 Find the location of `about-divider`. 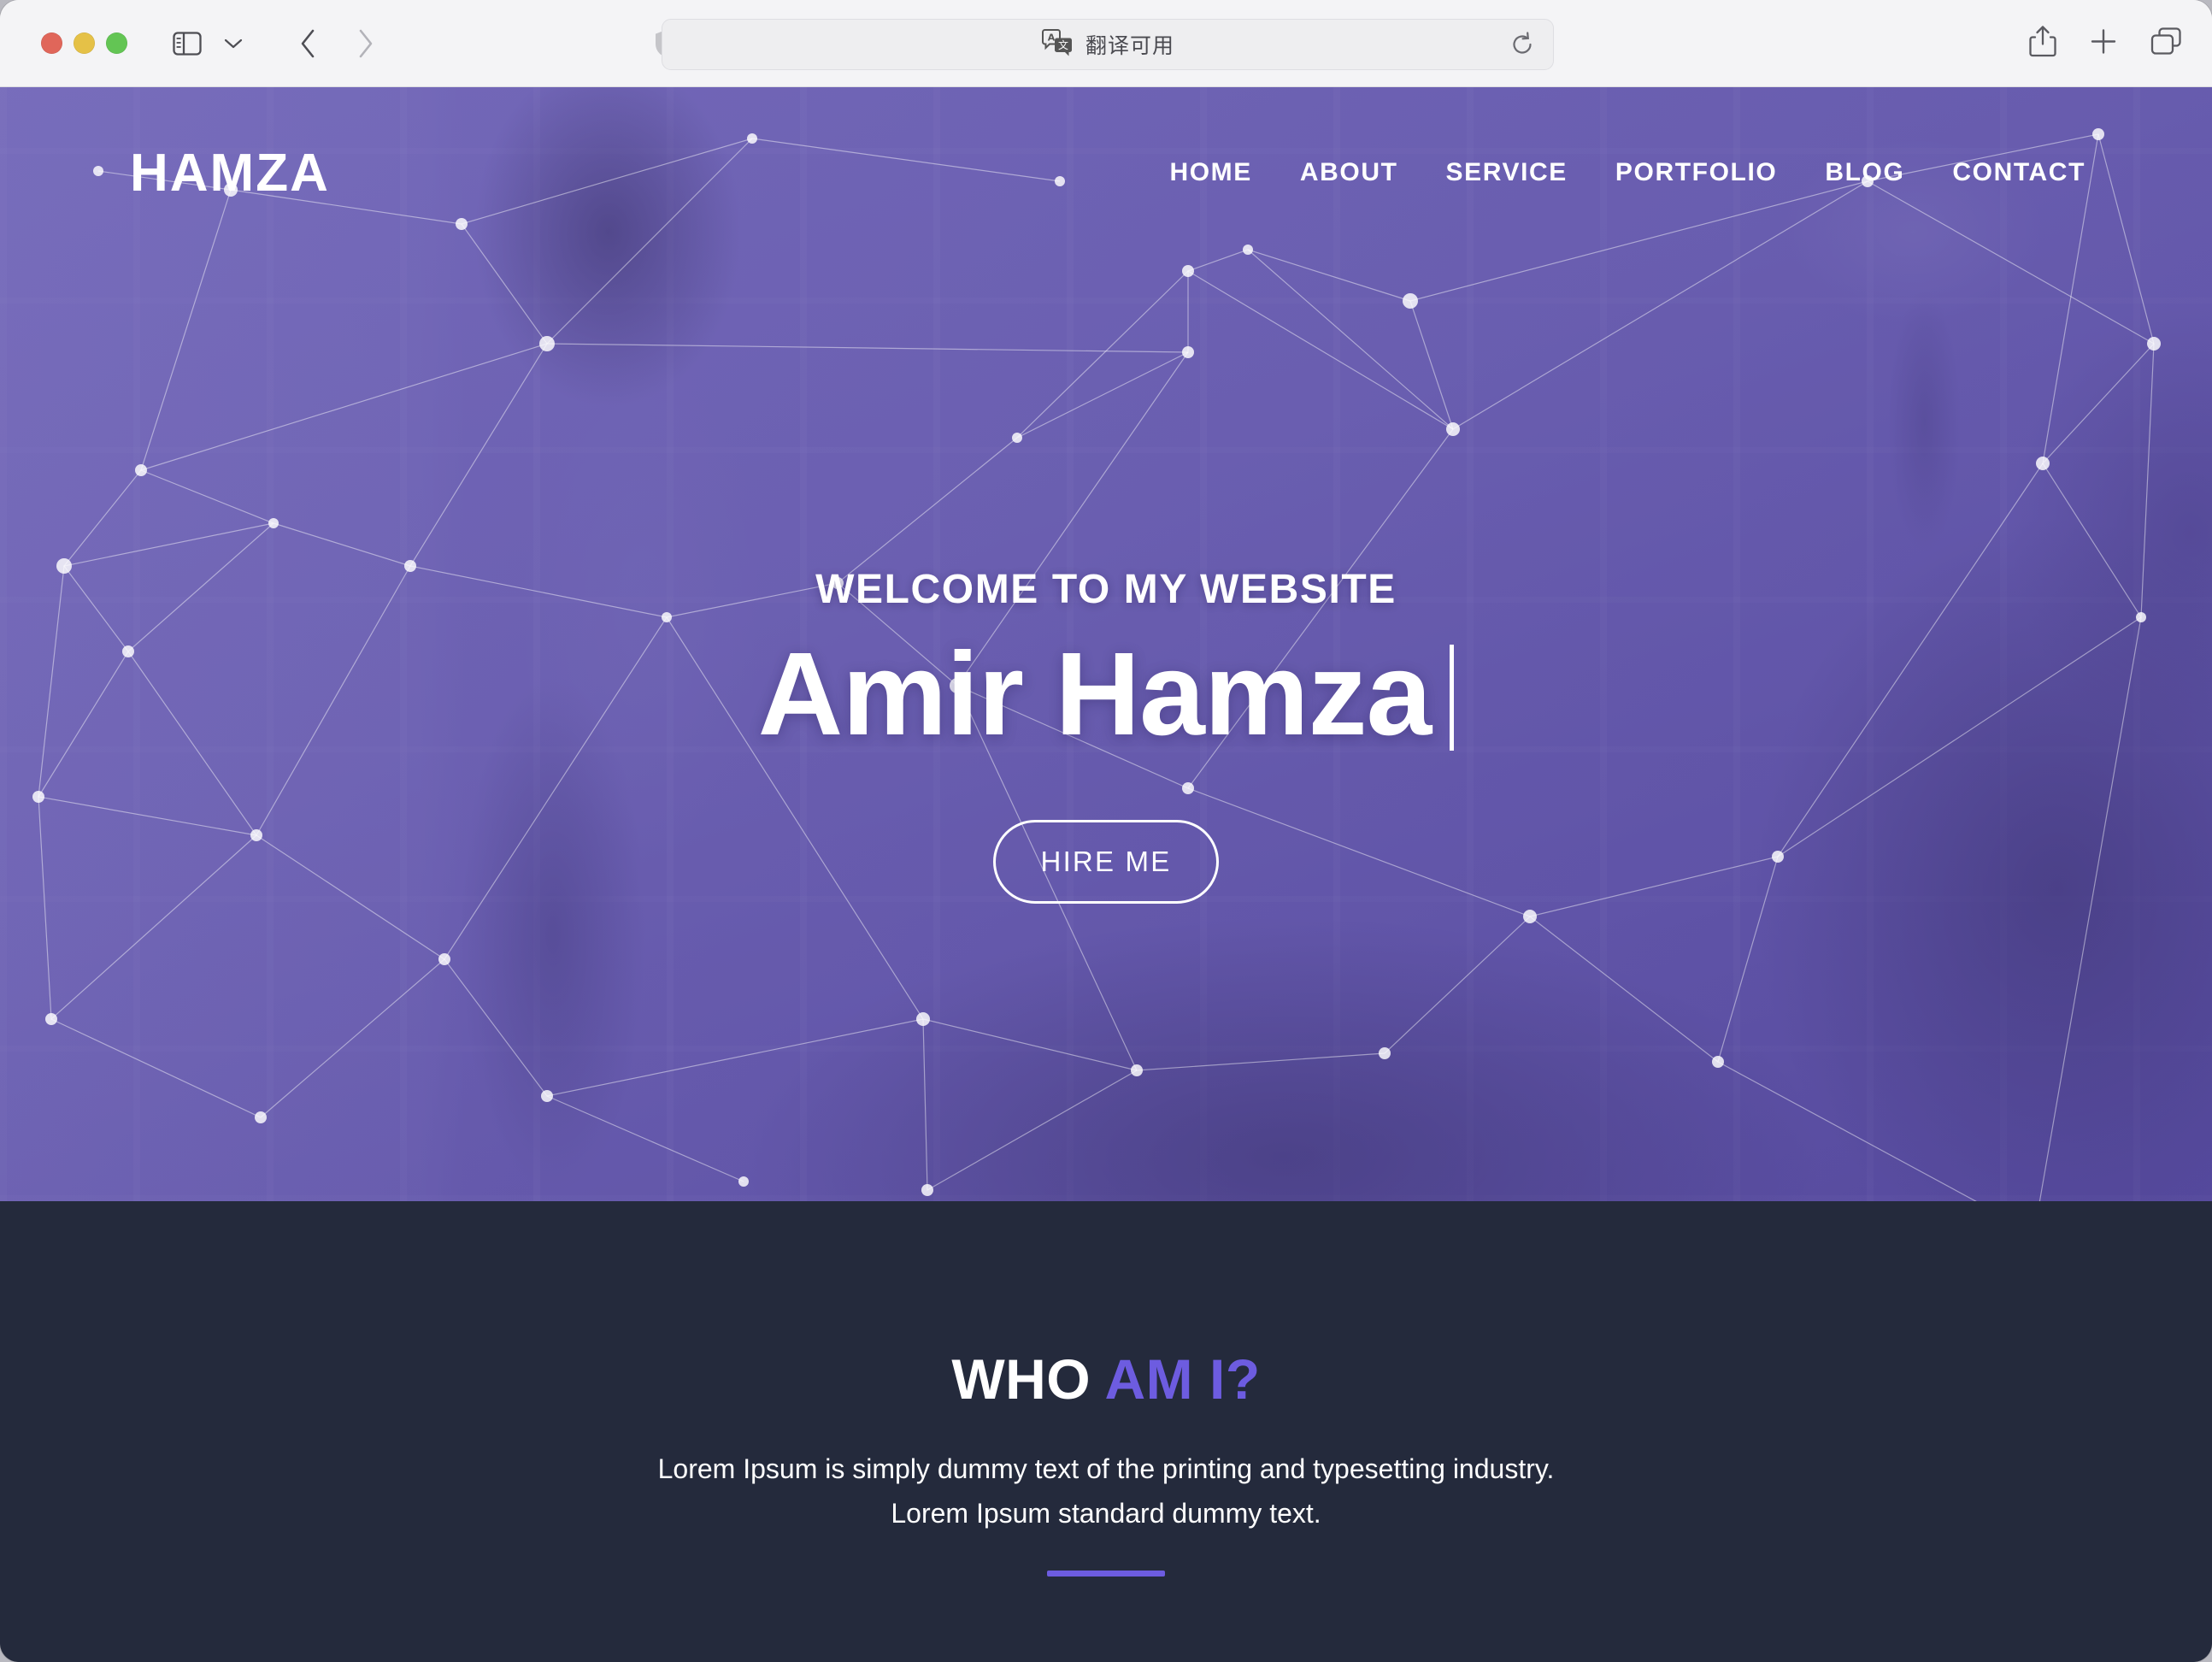

about-divider is located at coordinates (1106, 1573).